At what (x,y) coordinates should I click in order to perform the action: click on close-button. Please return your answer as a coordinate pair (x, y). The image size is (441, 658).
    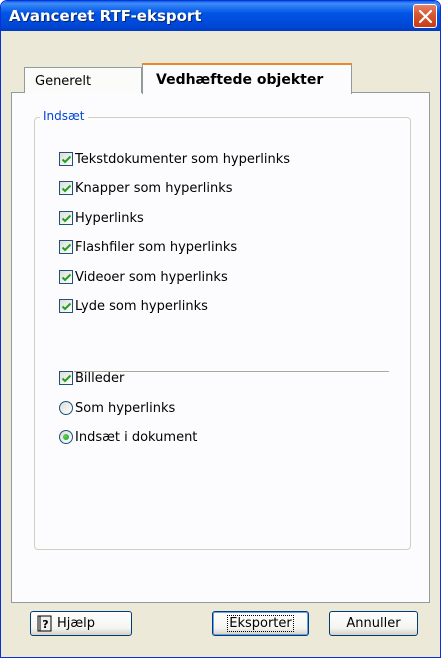
    Looking at the image, I should click on (425, 16).